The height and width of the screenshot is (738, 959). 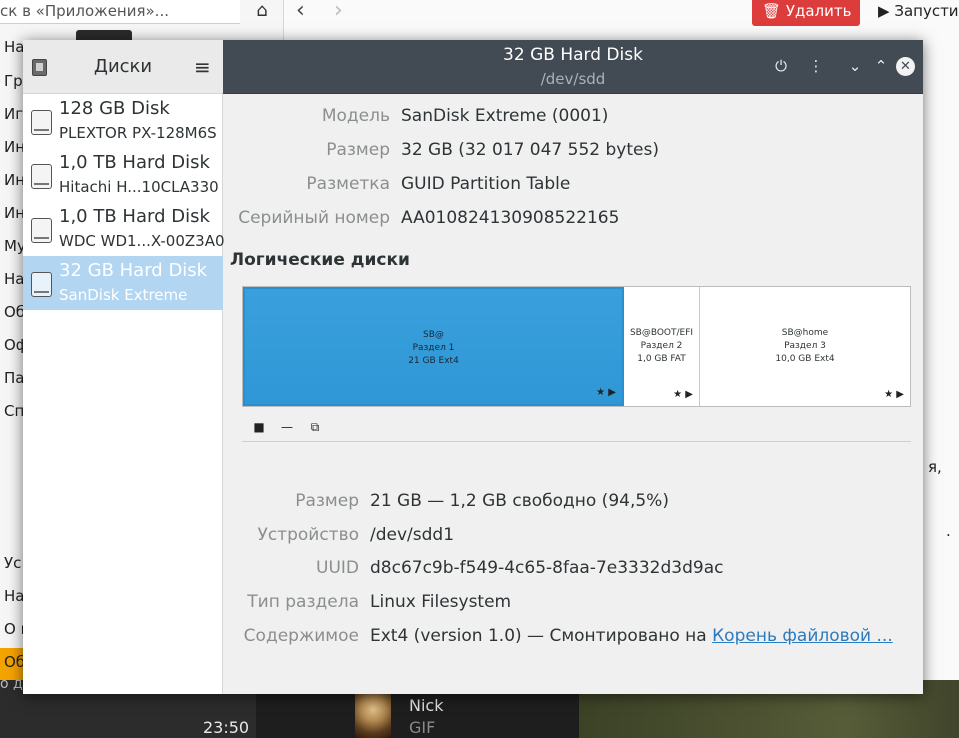 What do you see at coordinates (14, 411) in the screenshot?
I see `bg-category-item: Сп` at bounding box center [14, 411].